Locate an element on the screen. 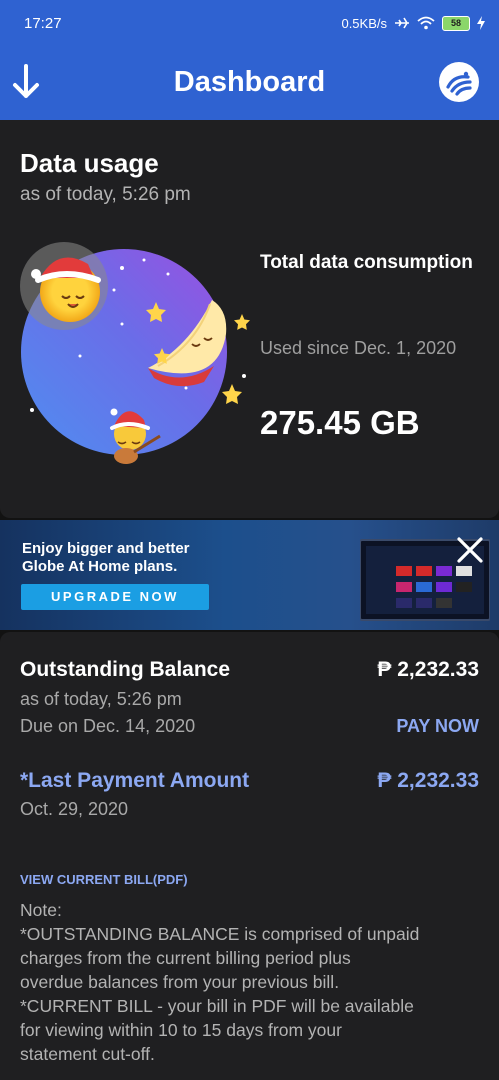 The image size is (499, 1080). upgrade-now-button: UPGRADE NOW is located at coordinates (115, 597).